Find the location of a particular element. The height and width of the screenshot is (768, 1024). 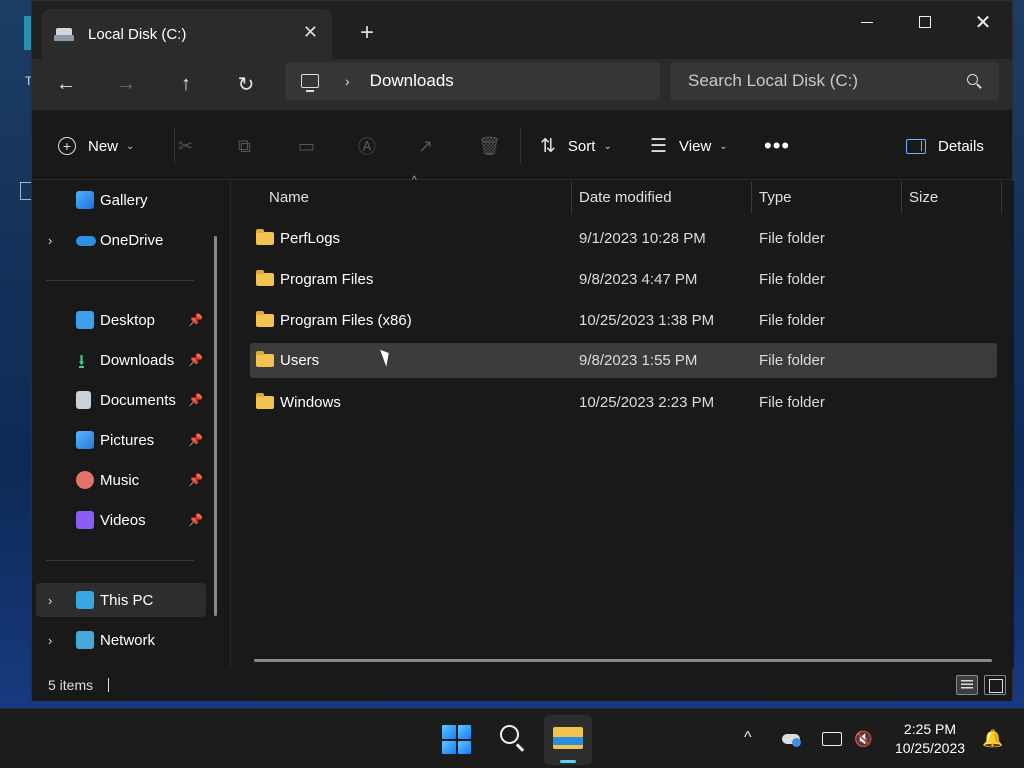

sidebar-item-downloads: Downloads 📌 is located at coordinates (121, 362).